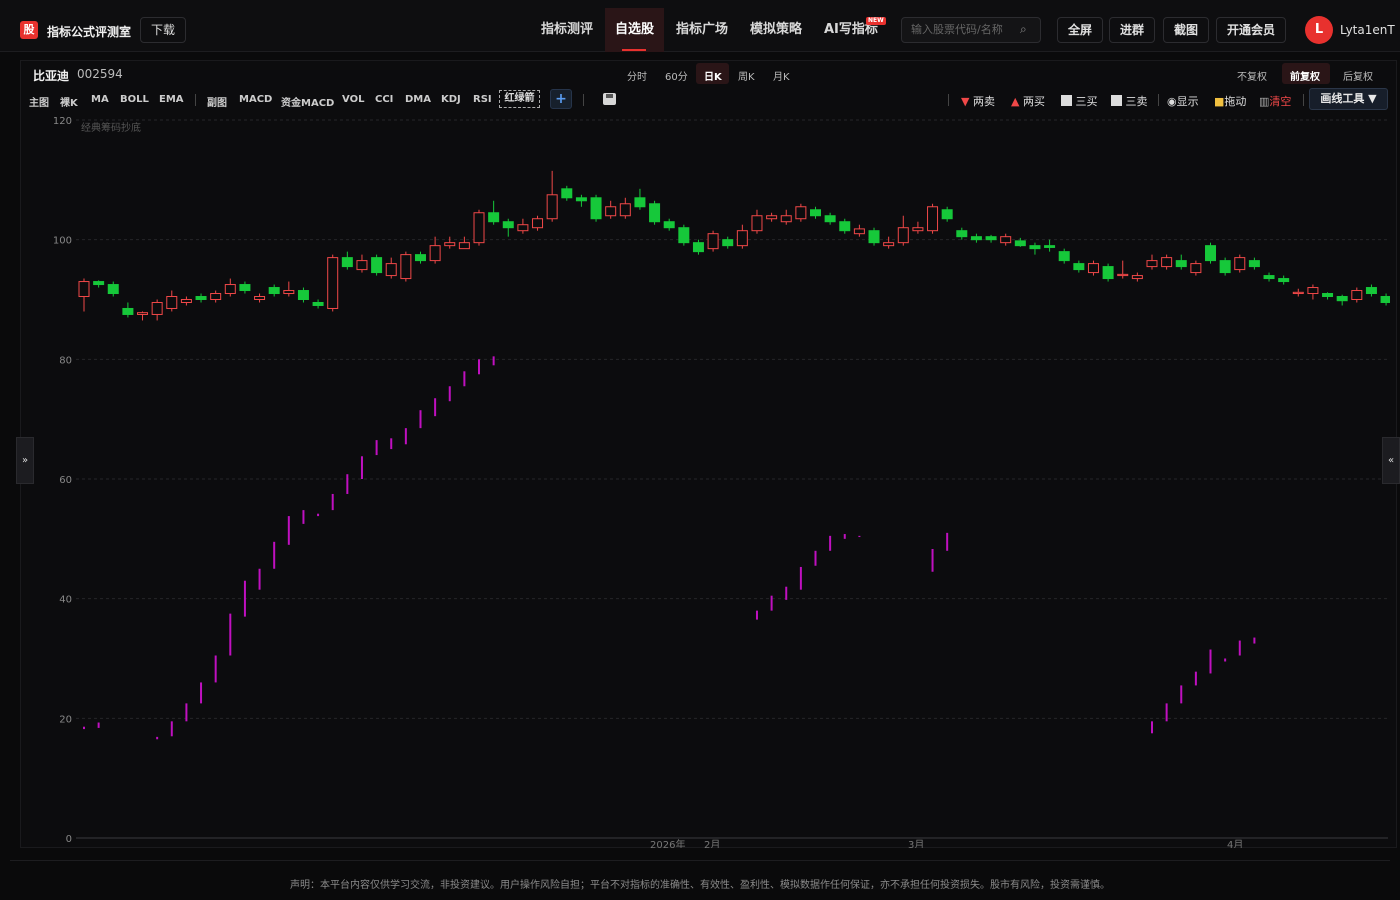 This screenshot has height=900, width=1400. I want to click on username: Lyta1enT, so click(1367, 30).